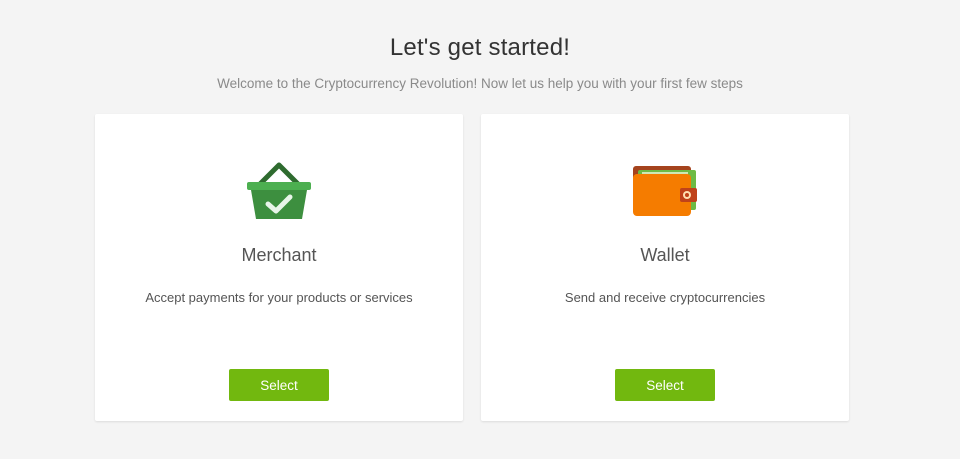 Image resolution: width=960 pixels, height=459 pixels. What do you see at coordinates (480, 47) in the screenshot?
I see `page-title: Let's get started!` at bounding box center [480, 47].